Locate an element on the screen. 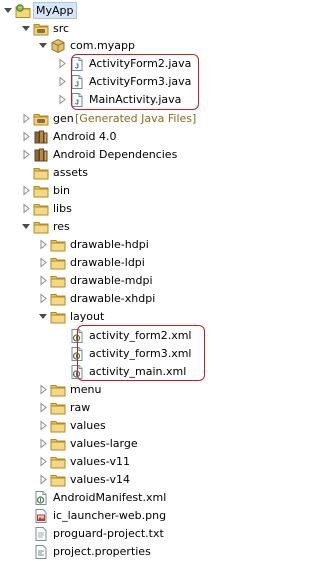  tree-item-label: proguard-project.txt is located at coordinates (108, 533).